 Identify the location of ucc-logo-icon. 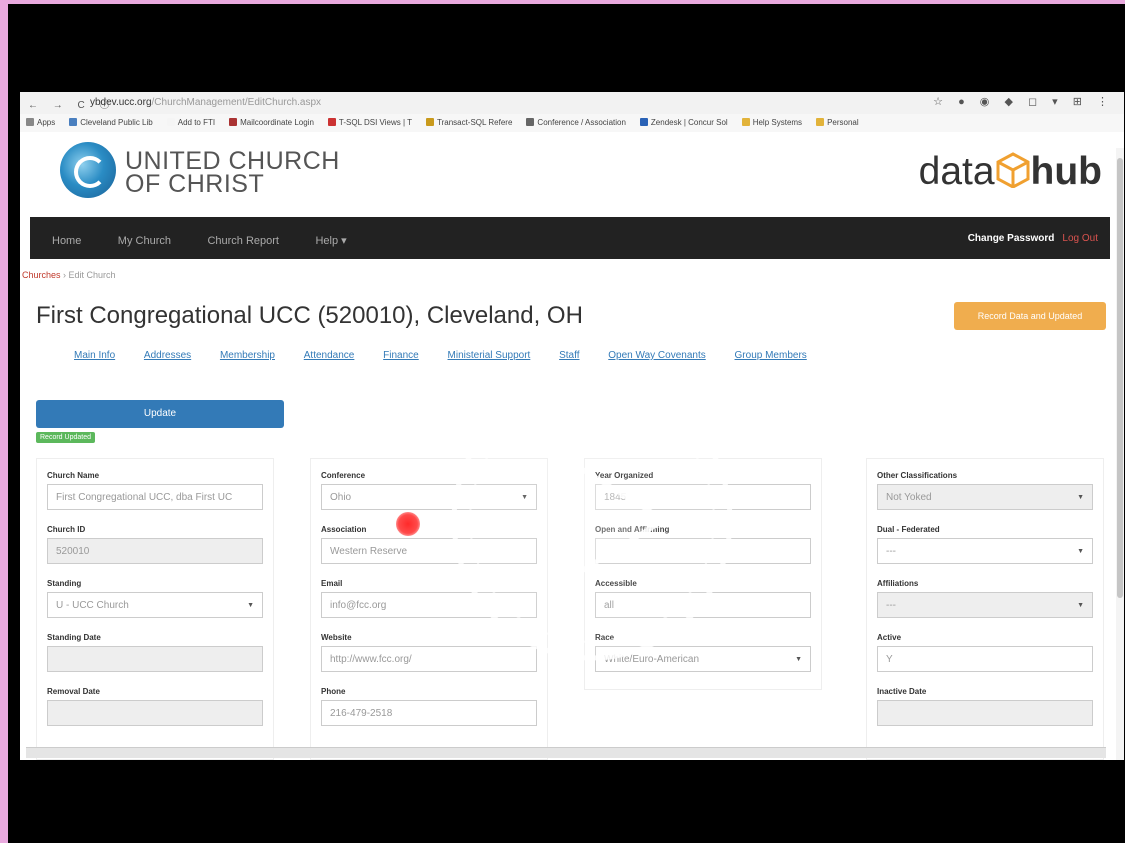
(88, 170).